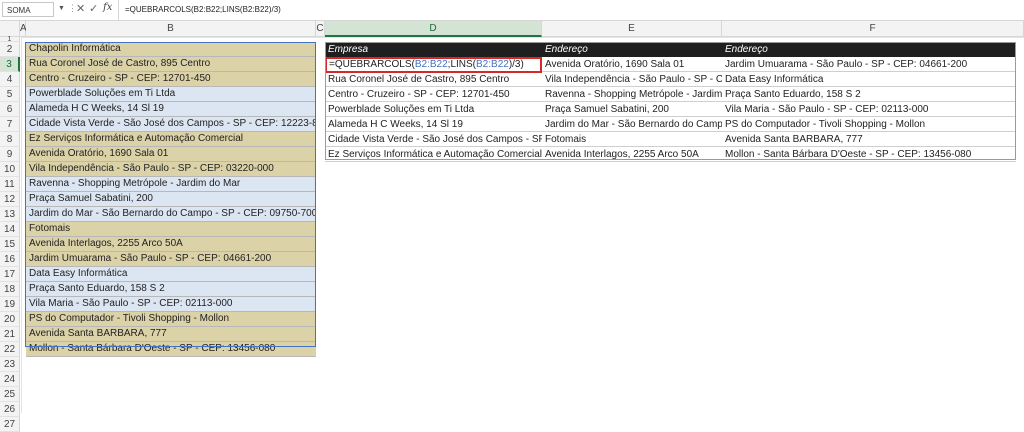  What do you see at coordinates (632, 139) in the screenshot?
I see `table-cell-col_e: Fotomais` at bounding box center [632, 139].